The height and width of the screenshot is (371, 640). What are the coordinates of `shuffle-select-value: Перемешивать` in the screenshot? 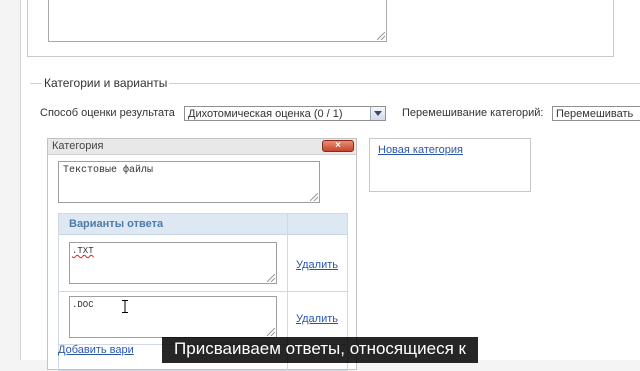 It's located at (595, 114).